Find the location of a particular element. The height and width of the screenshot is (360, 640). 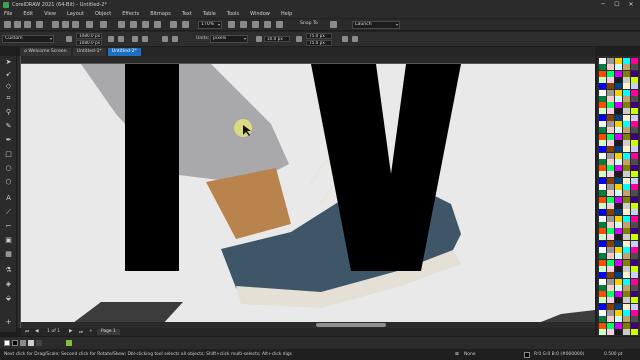

options-gear-icon is located at coordinates (333, 24).